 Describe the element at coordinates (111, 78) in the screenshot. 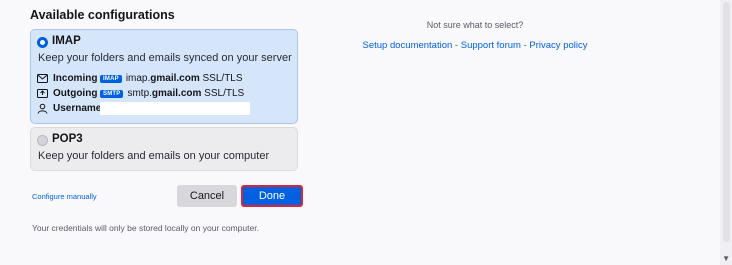

I see `imap-tag: IMAP` at that location.